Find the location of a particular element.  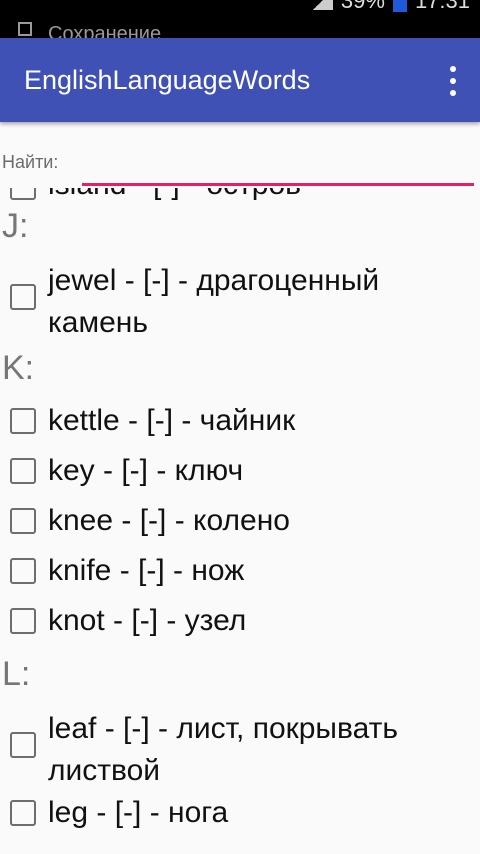

list-item: key - [-] - ключ is located at coordinates (240, 471).